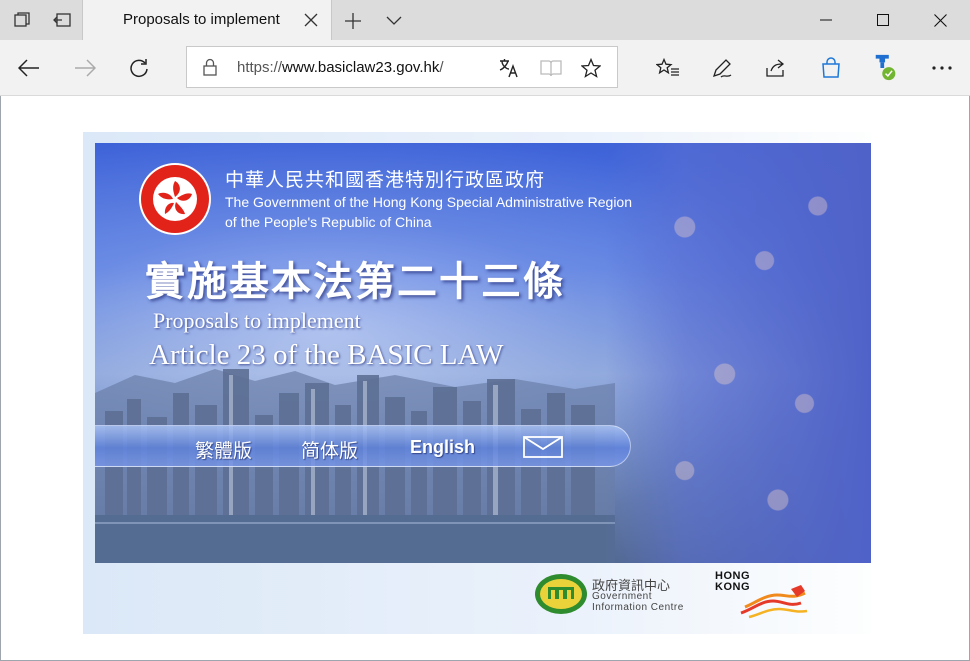  I want to click on government-information-centre-logo, so click(561, 594).